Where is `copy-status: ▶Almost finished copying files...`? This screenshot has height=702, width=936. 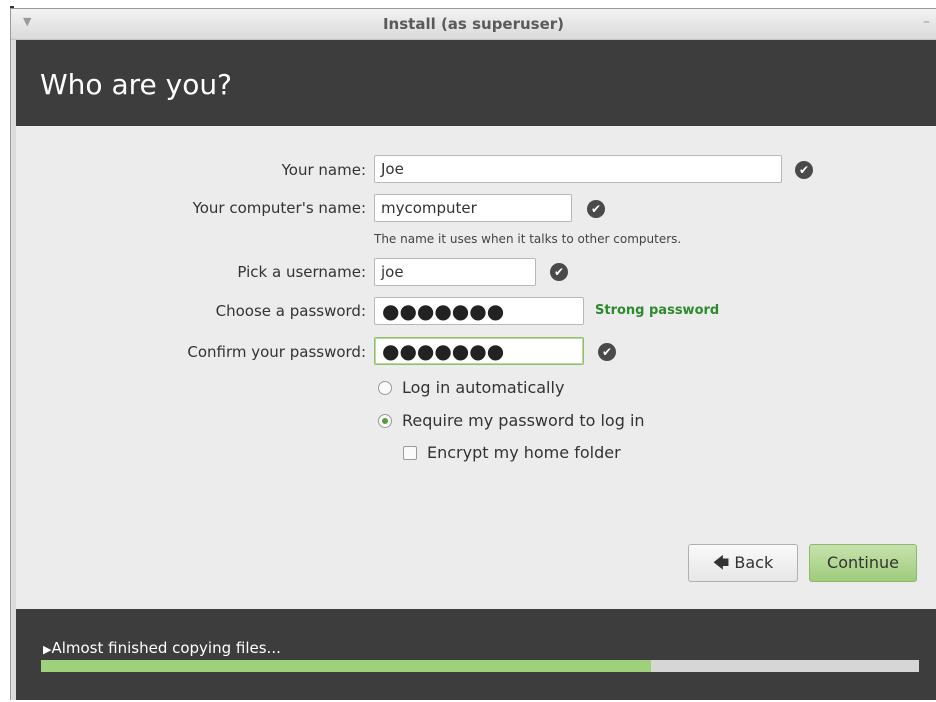 copy-status: ▶Almost finished copying files... is located at coordinates (162, 648).